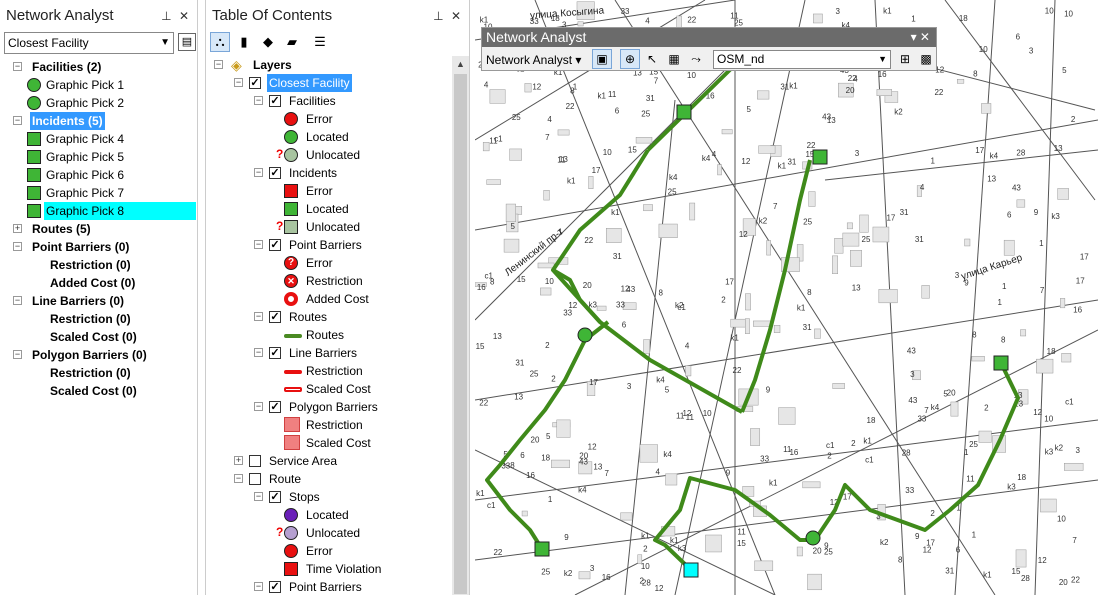 The width and height of the screenshot is (1098, 595). I want to click on toc-item-polygon-barriers: − ✓ Polygon Barriers, so click(330, 407).